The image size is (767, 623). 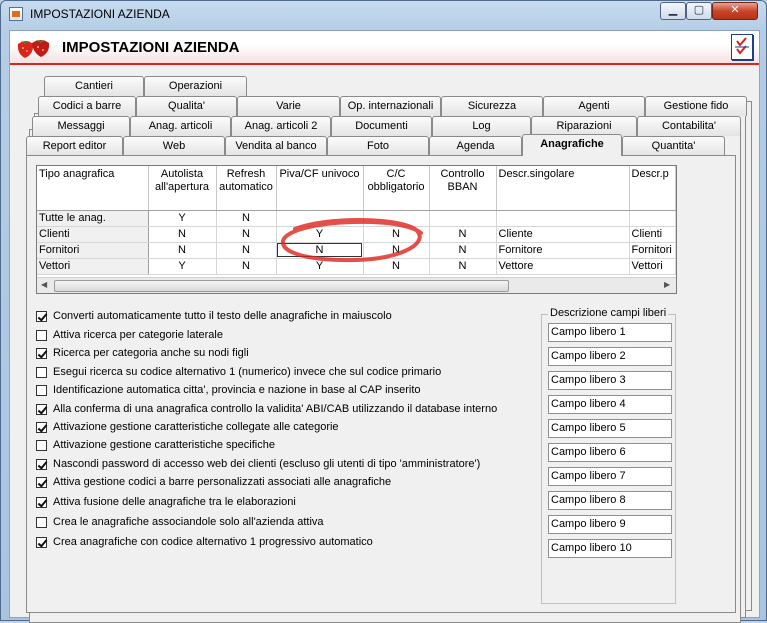 I want to click on scroll-left-icon: ◀, so click(x=44, y=284).